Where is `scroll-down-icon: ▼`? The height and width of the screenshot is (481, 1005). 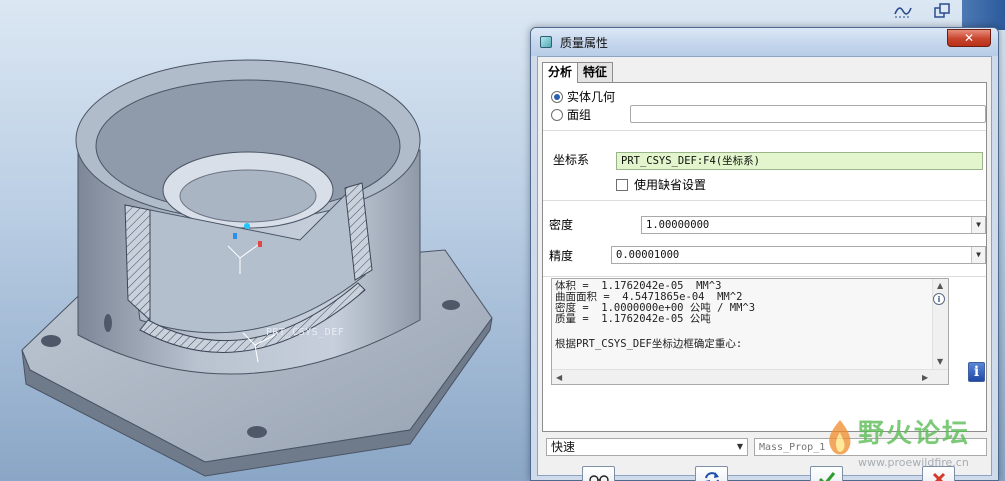 scroll-down-icon: ▼ is located at coordinates (940, 361).